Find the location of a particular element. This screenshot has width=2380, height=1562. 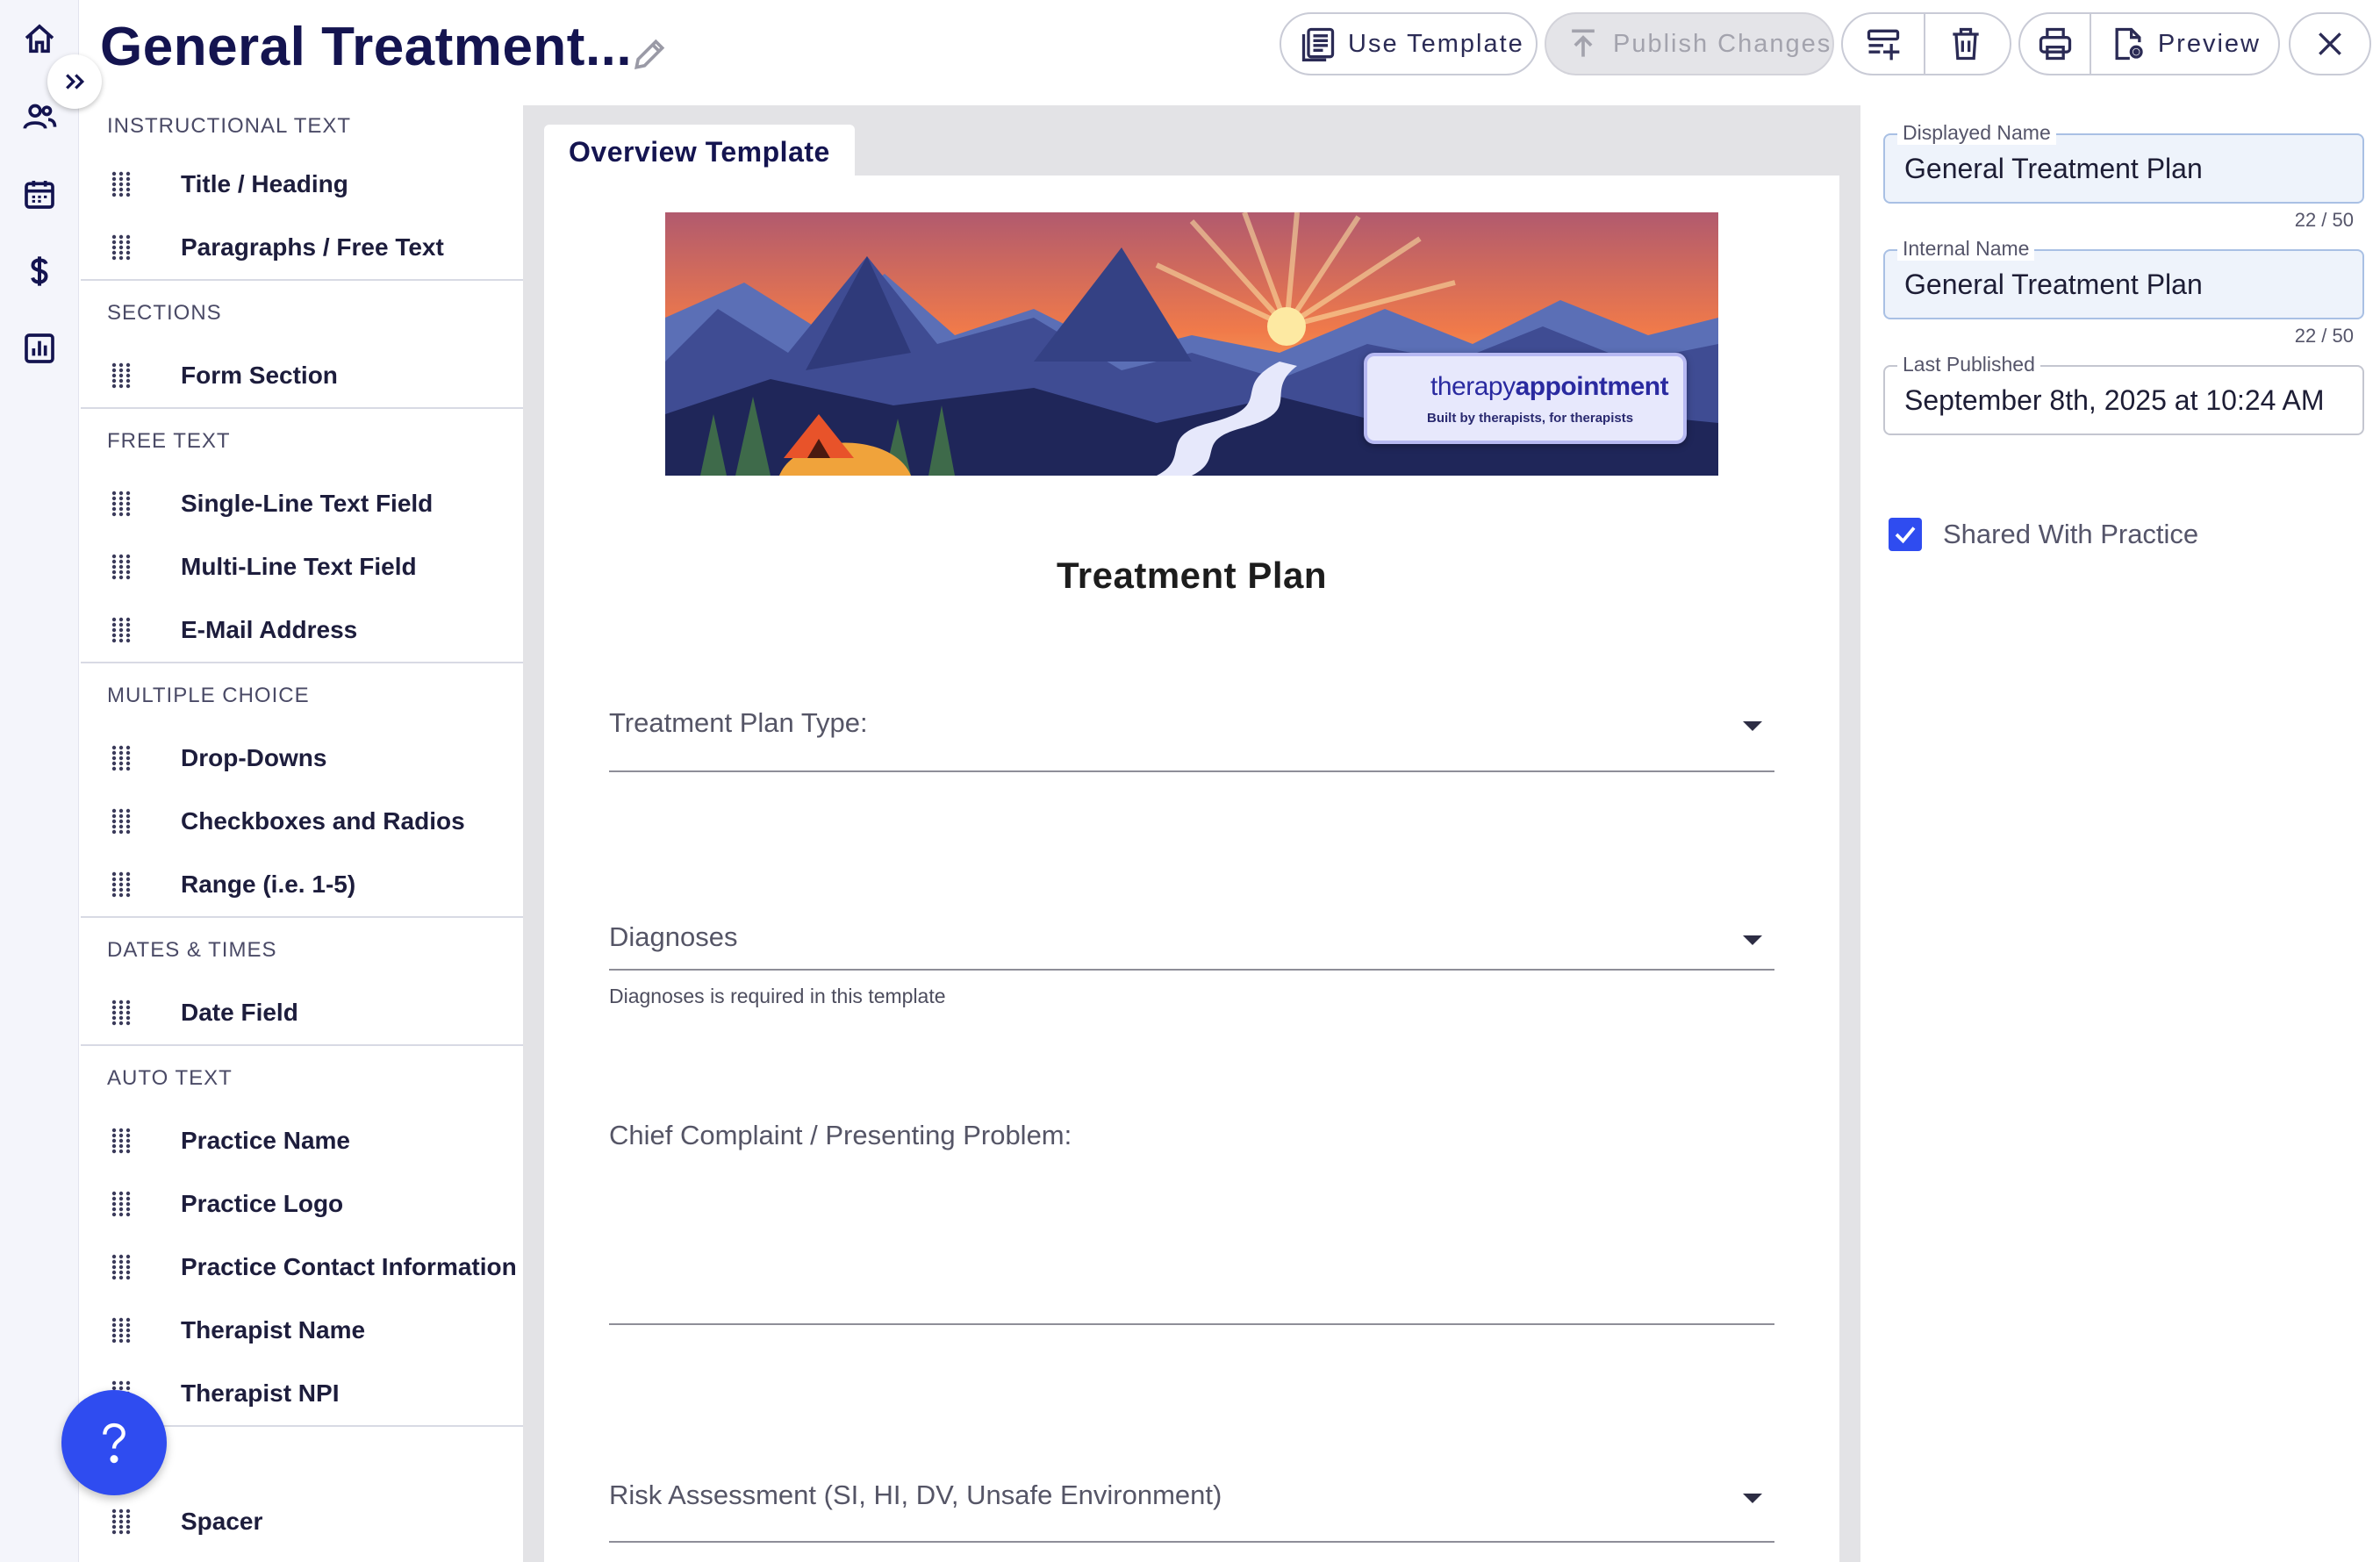

palette-category: DATES & TIMES is located at coordinates (302, 948).